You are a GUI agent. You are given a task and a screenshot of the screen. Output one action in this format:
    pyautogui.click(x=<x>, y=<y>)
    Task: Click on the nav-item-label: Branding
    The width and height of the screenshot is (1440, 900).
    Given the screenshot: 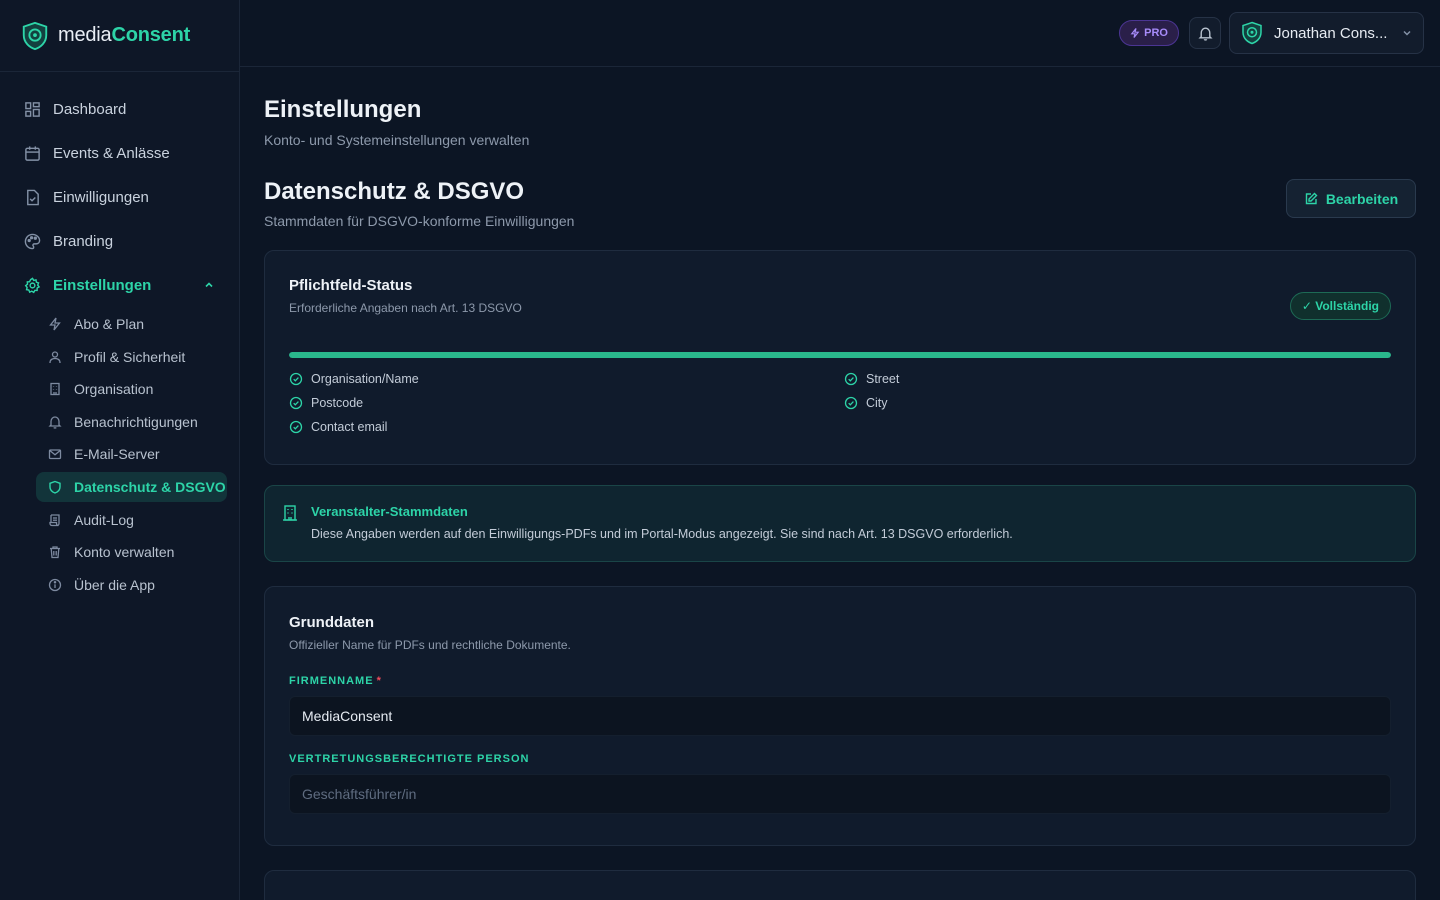 What is the action you would take?
    pyautogui.click(x=83, y=241)
    